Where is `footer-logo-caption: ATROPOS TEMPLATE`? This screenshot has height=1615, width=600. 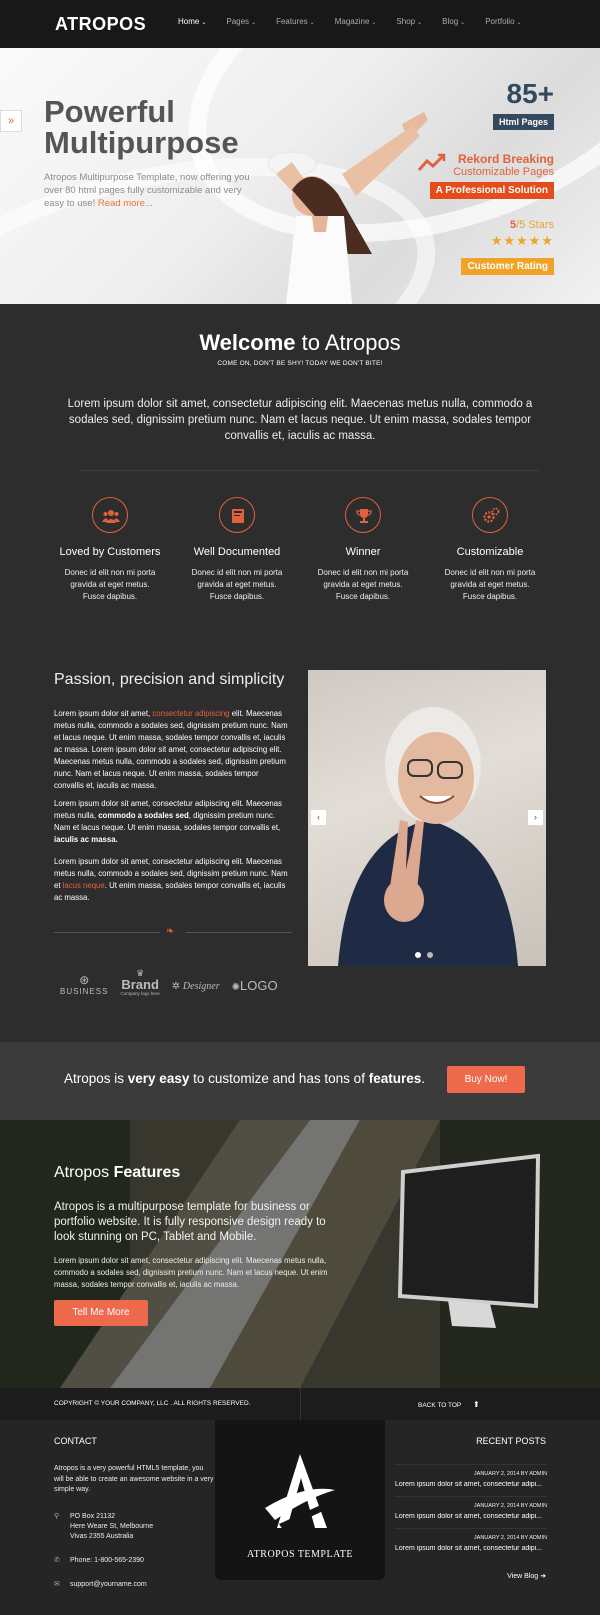 footer-logo-caption: ATROPOS TEMPLATE is located at coordinates (300, 1554).